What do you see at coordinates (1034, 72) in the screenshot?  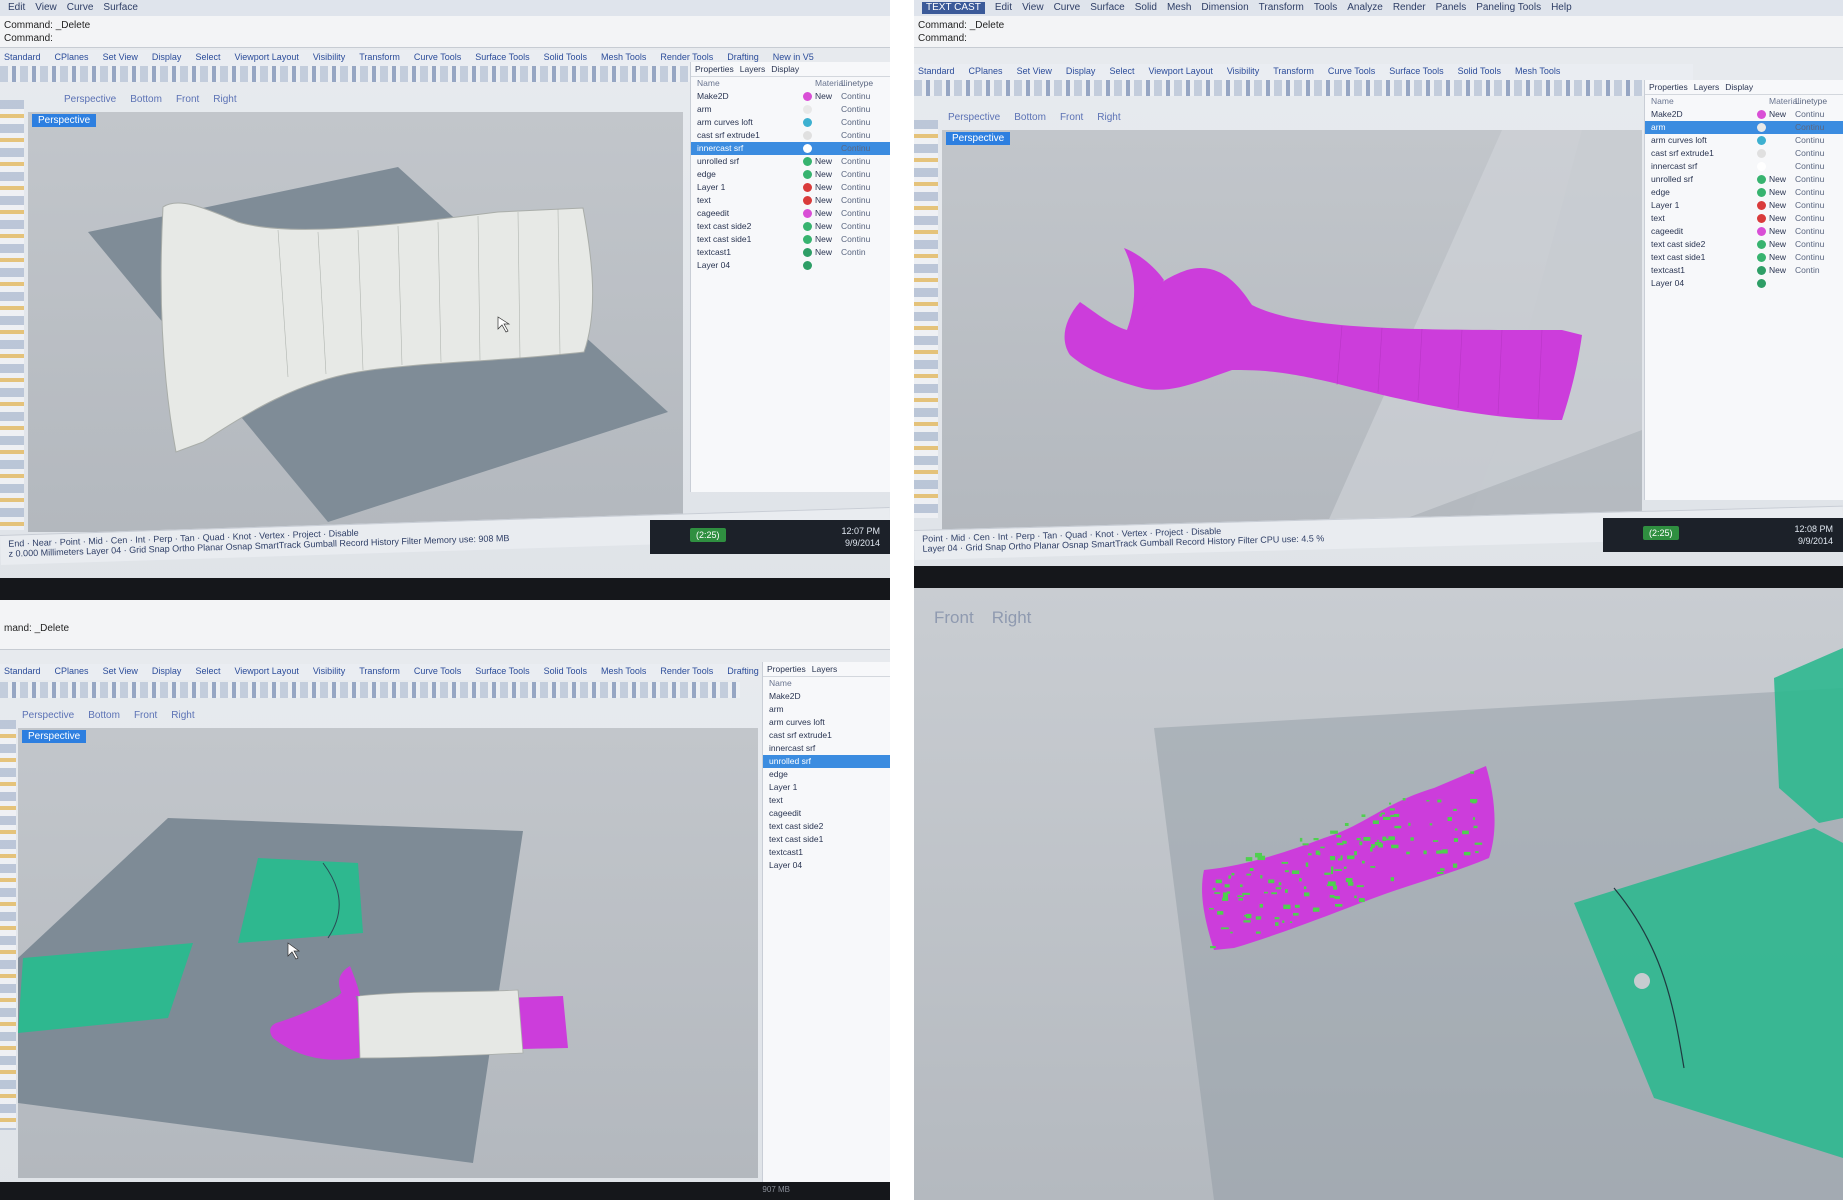 I see `tab-setview: Set View` at bounding box center [1034, 72].